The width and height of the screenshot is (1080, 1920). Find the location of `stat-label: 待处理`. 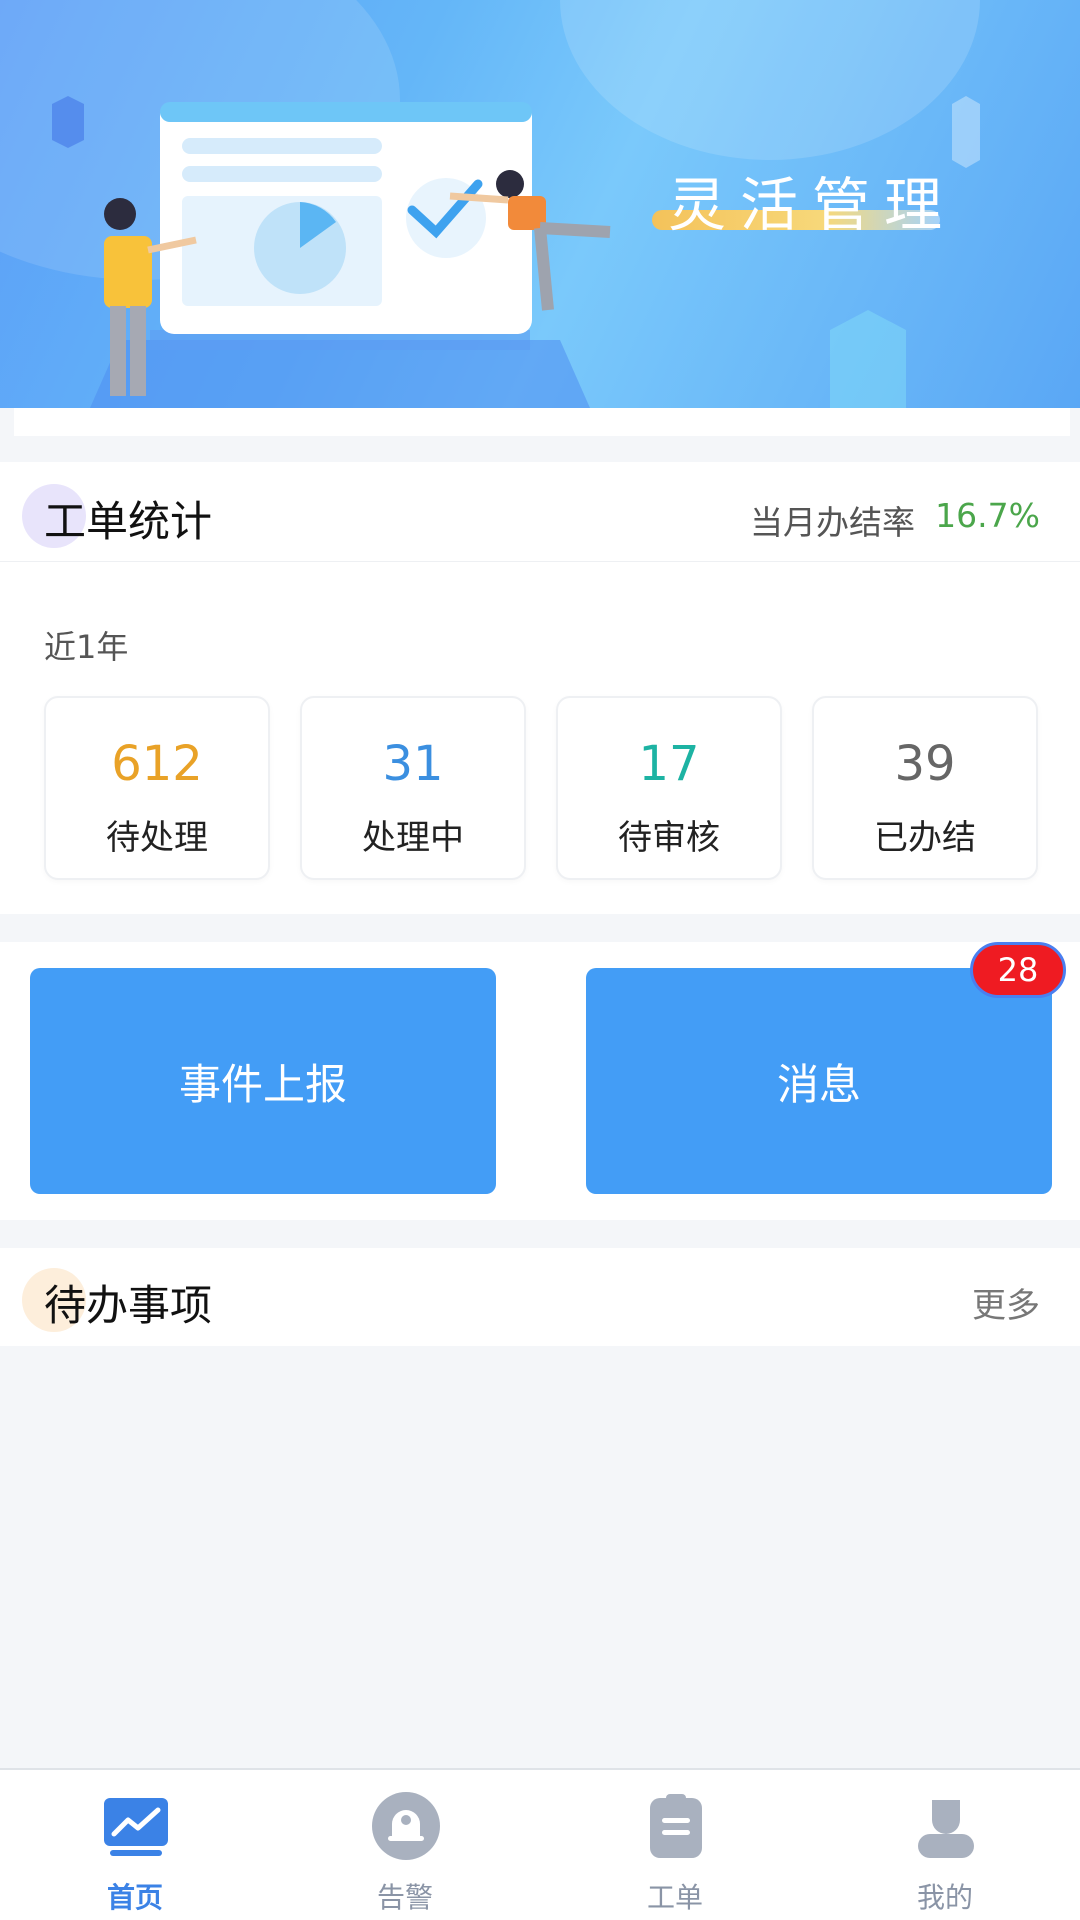

stat-label: 待处理 is located at coordinates (157, 838).